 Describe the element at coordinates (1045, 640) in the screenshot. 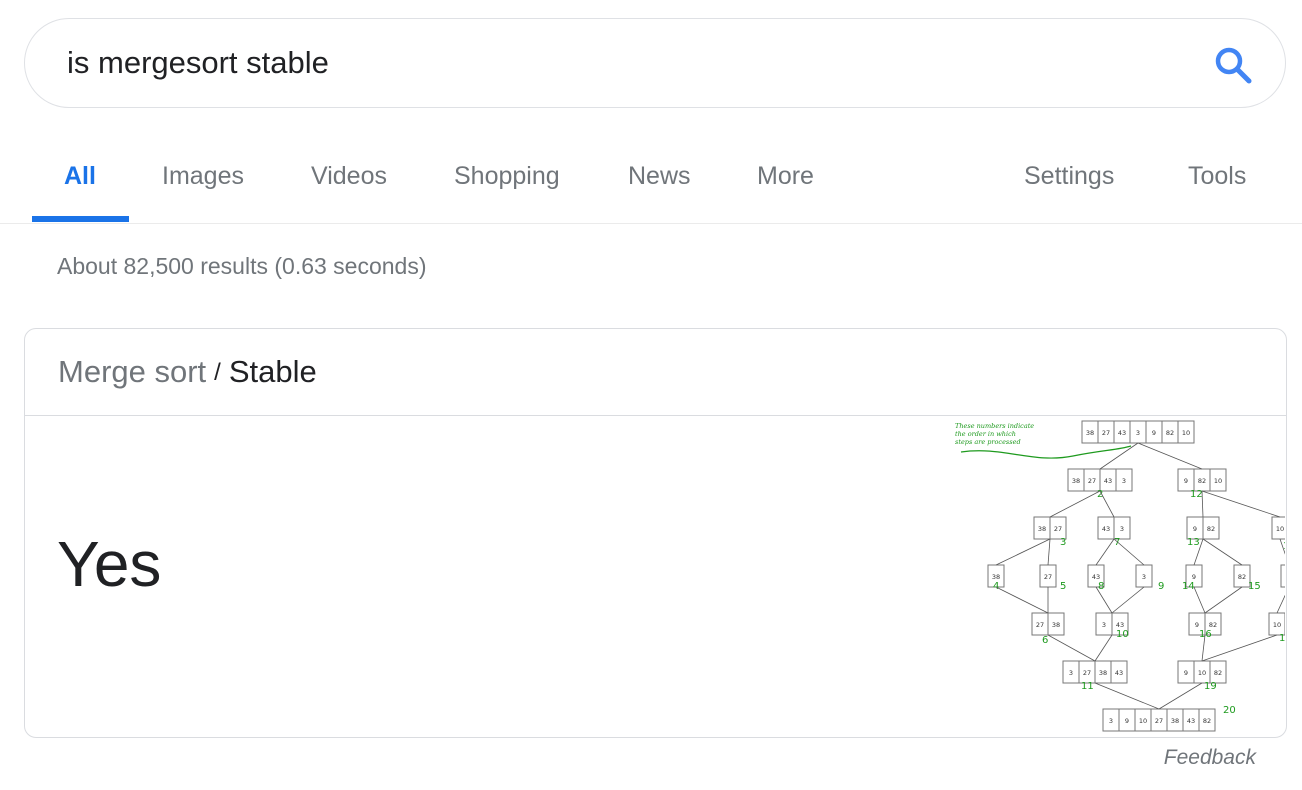

I see `step-number: 6` at that location.